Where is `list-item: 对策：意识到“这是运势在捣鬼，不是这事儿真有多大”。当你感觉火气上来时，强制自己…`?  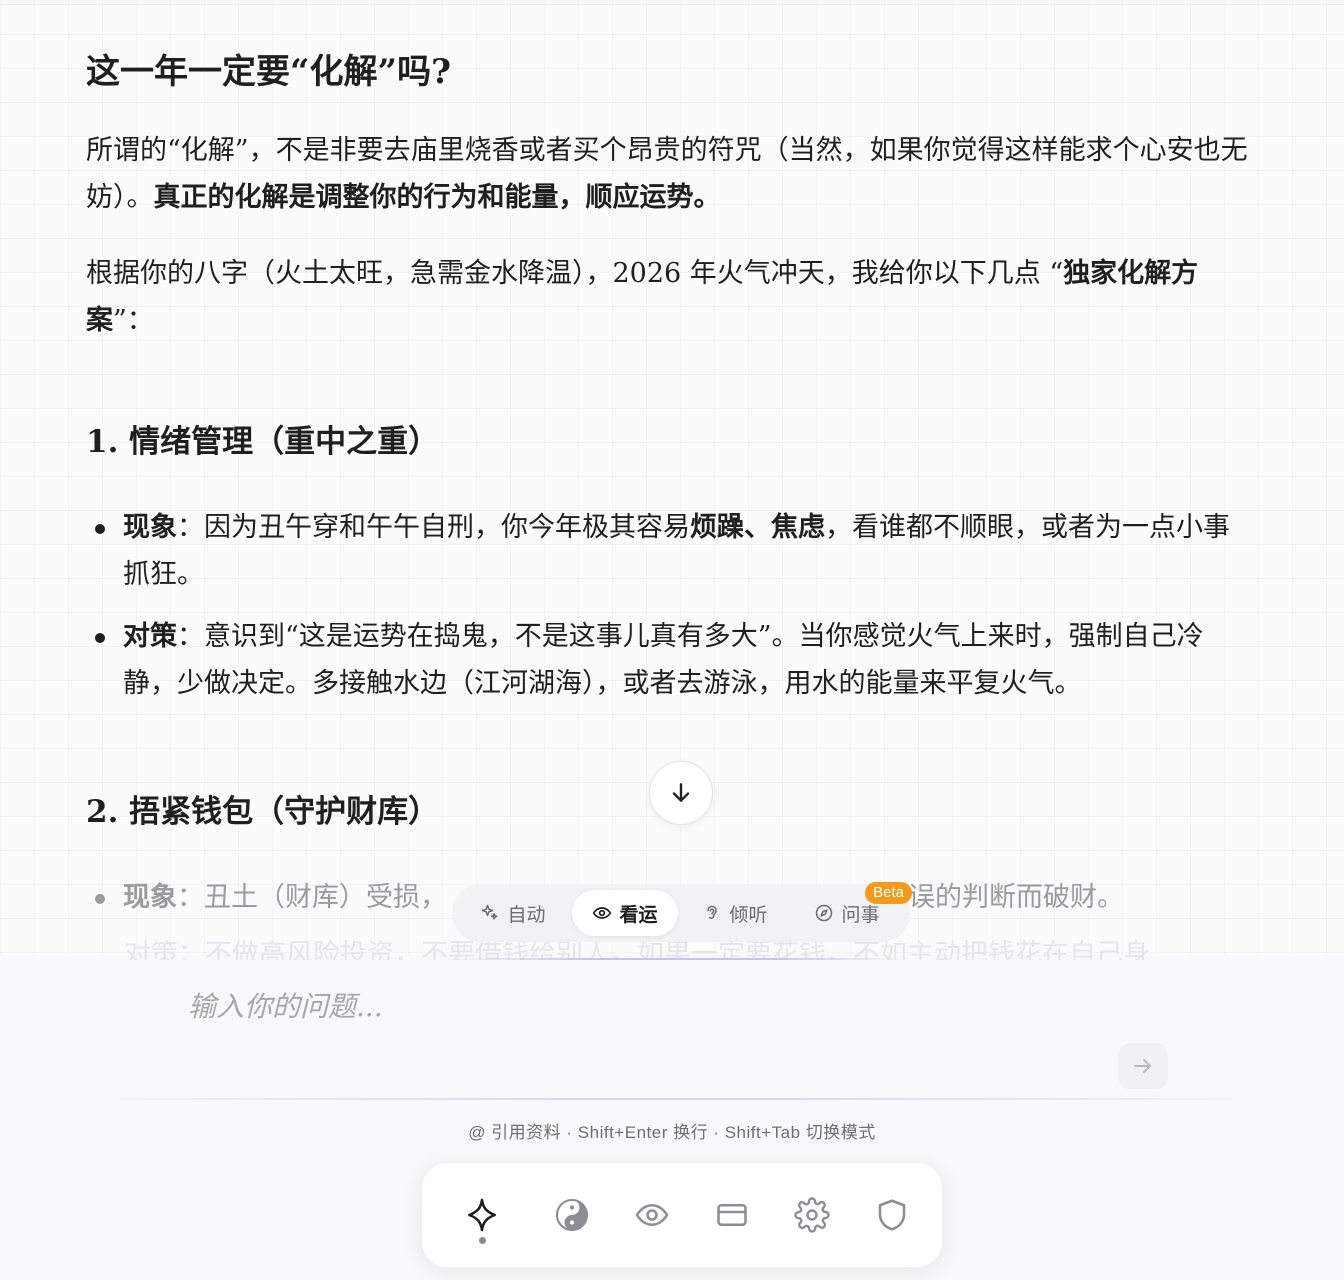 list-item: 对策：意识到“这是运势在捣鬼，不是这事儿真有多大”。当你感觉火气上来时，强制自己… is located at coordinates (666, 660).